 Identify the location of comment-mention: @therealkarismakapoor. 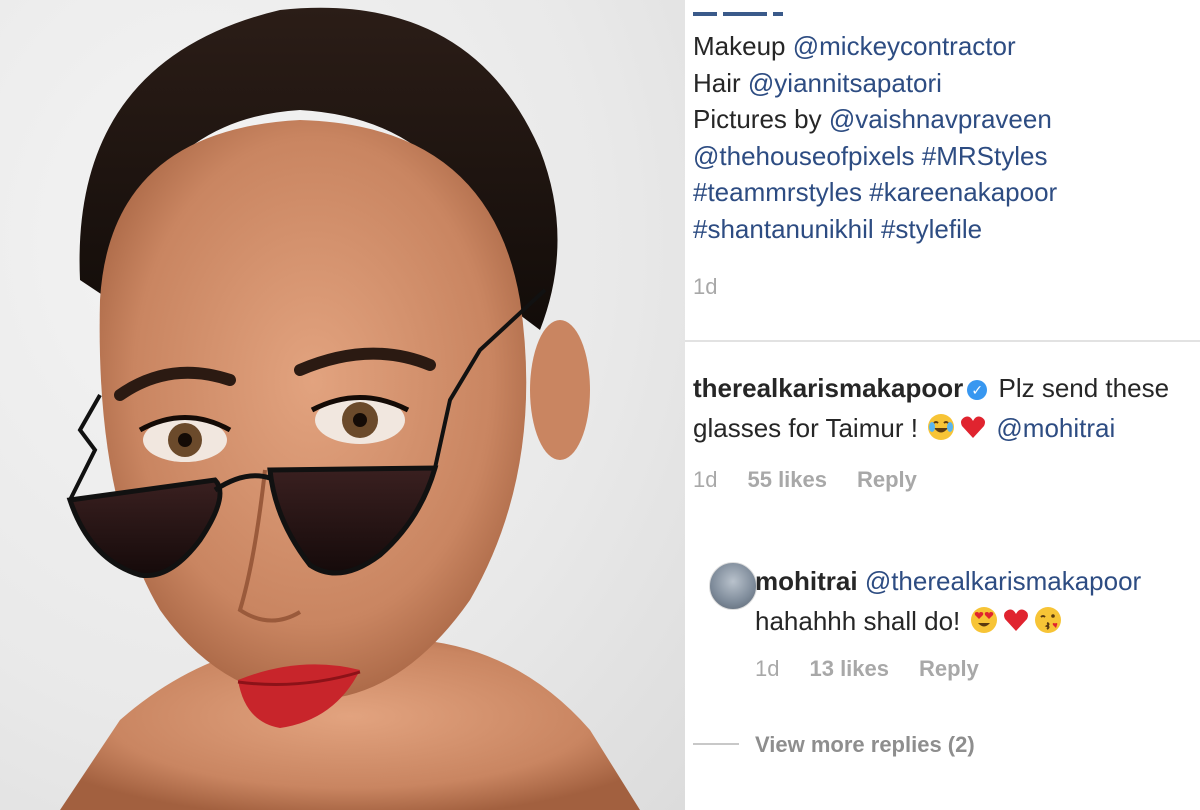
(1003, 581).